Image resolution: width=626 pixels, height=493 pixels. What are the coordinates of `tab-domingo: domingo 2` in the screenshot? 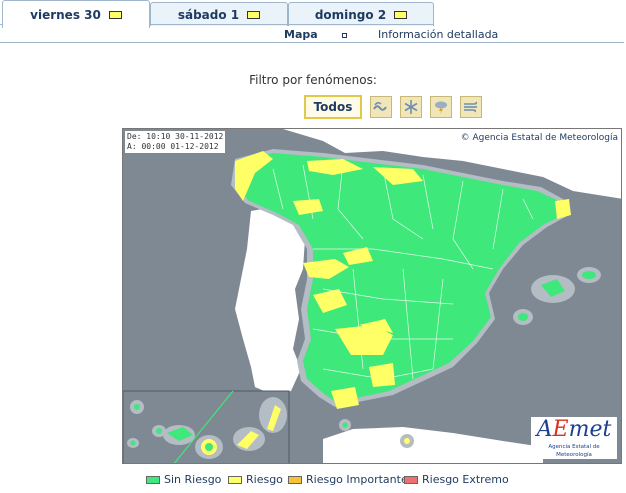 It's located at (361, 14).